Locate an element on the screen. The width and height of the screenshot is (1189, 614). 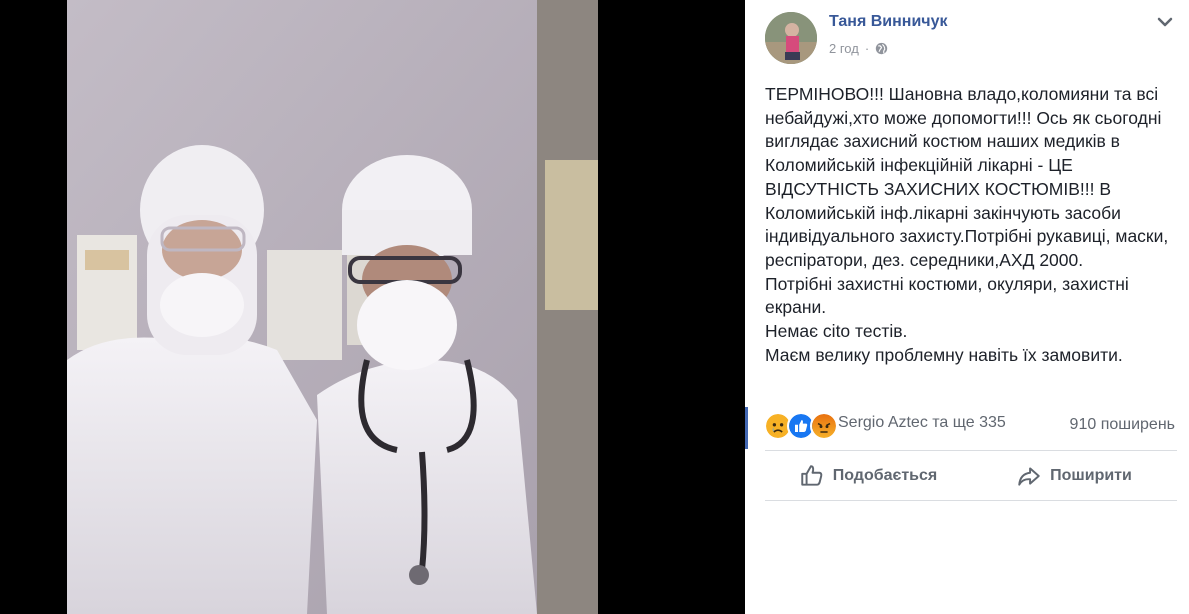
share-label: Поширити is located at coordinates (1091, 475).